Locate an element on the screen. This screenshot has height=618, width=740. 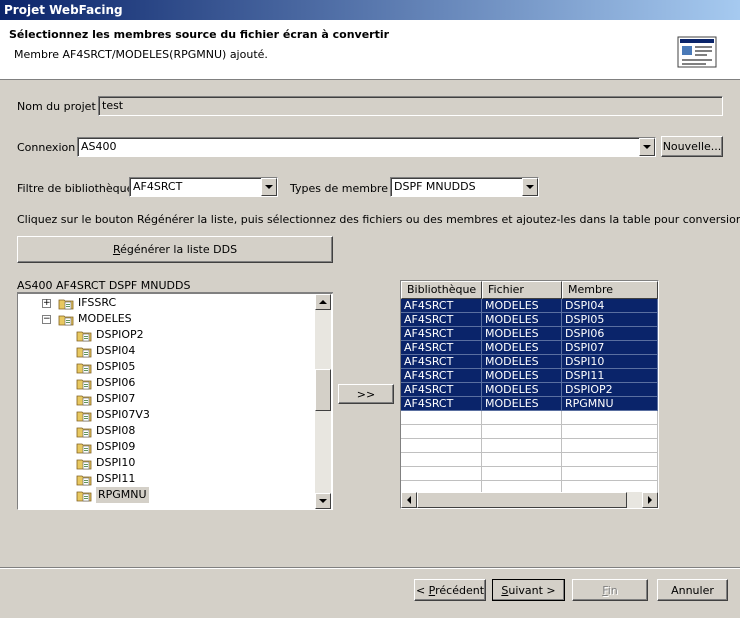
table-cell: DSPI04 is located at coordinates (610, 306).